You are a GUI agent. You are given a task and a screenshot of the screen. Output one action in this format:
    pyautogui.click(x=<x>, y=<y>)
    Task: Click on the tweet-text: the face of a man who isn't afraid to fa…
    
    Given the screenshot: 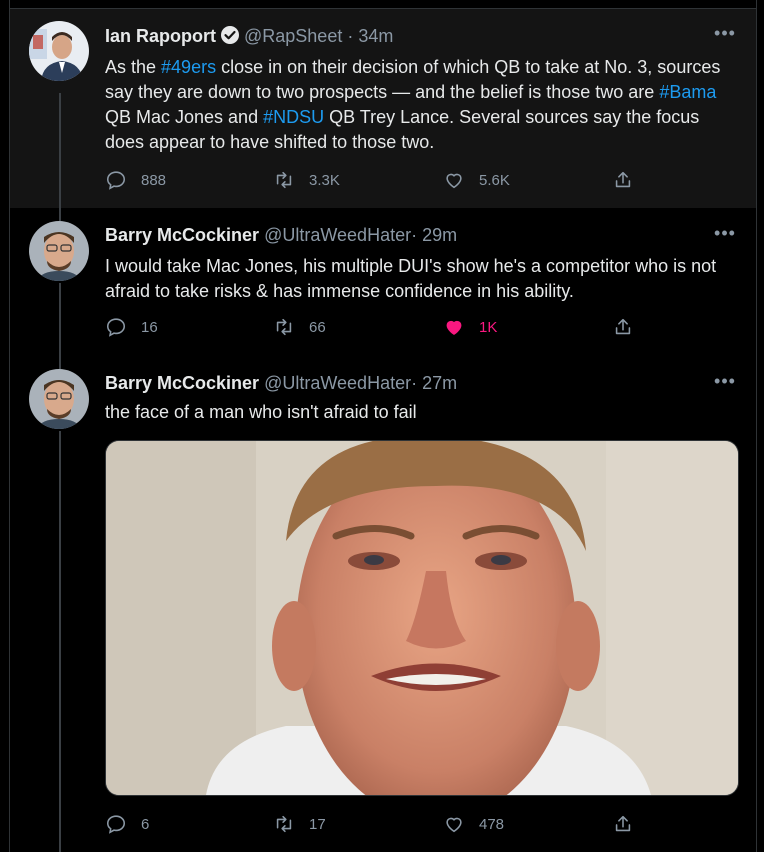 What is the action you would take?
    pyautogui.click(x=261, y=412)
    